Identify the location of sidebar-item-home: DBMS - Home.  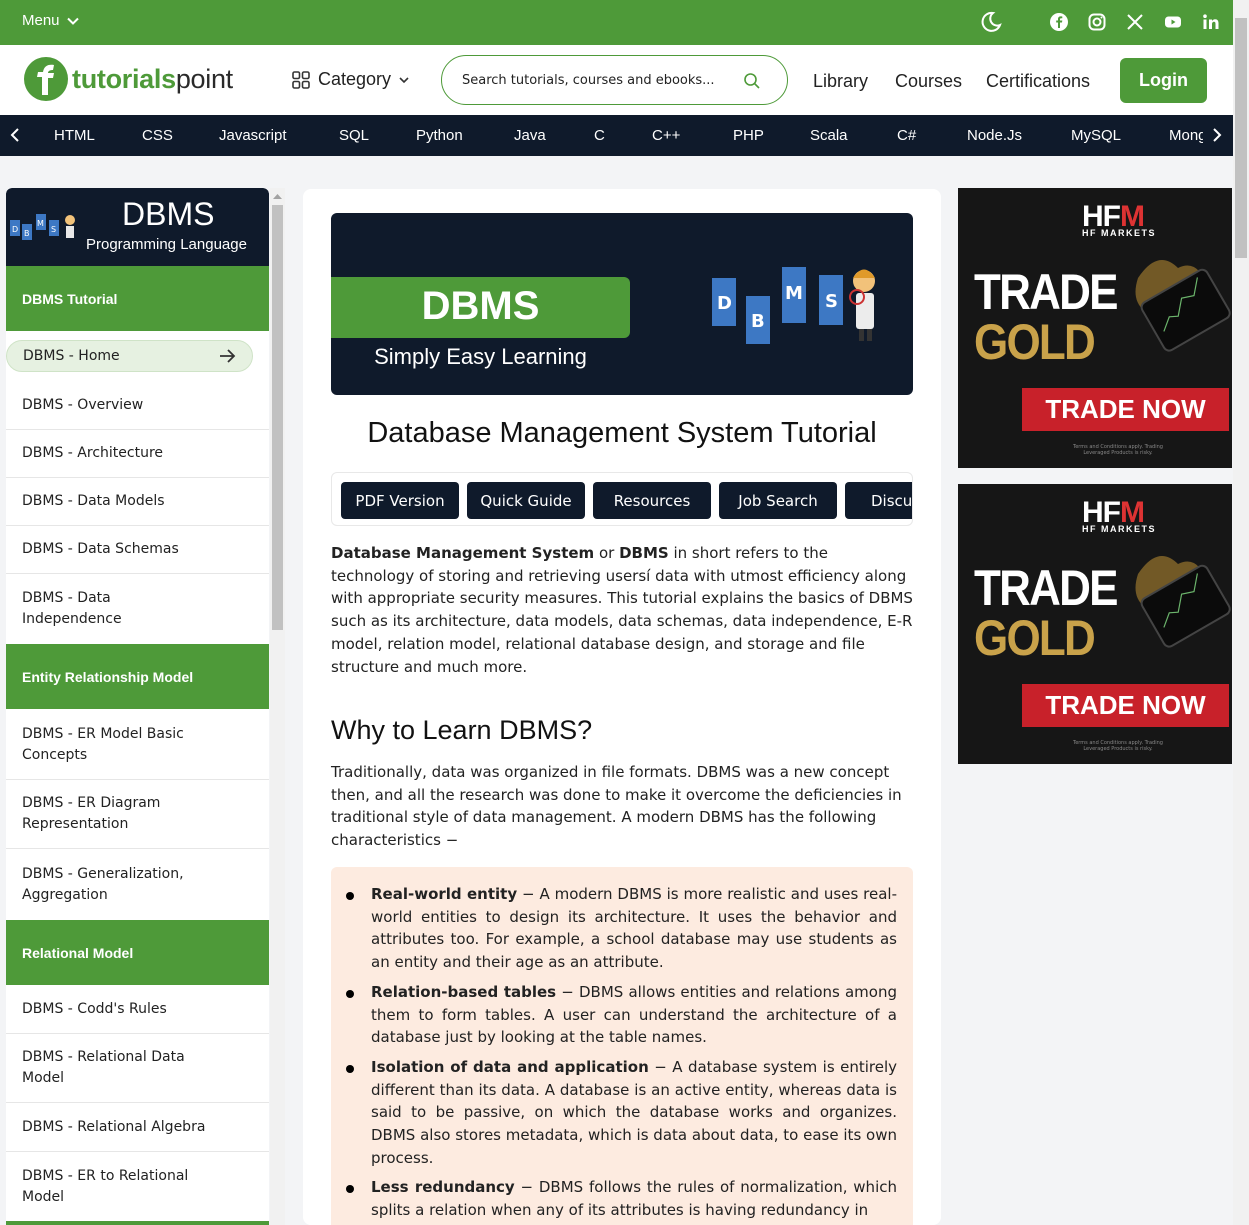
(129, 356).